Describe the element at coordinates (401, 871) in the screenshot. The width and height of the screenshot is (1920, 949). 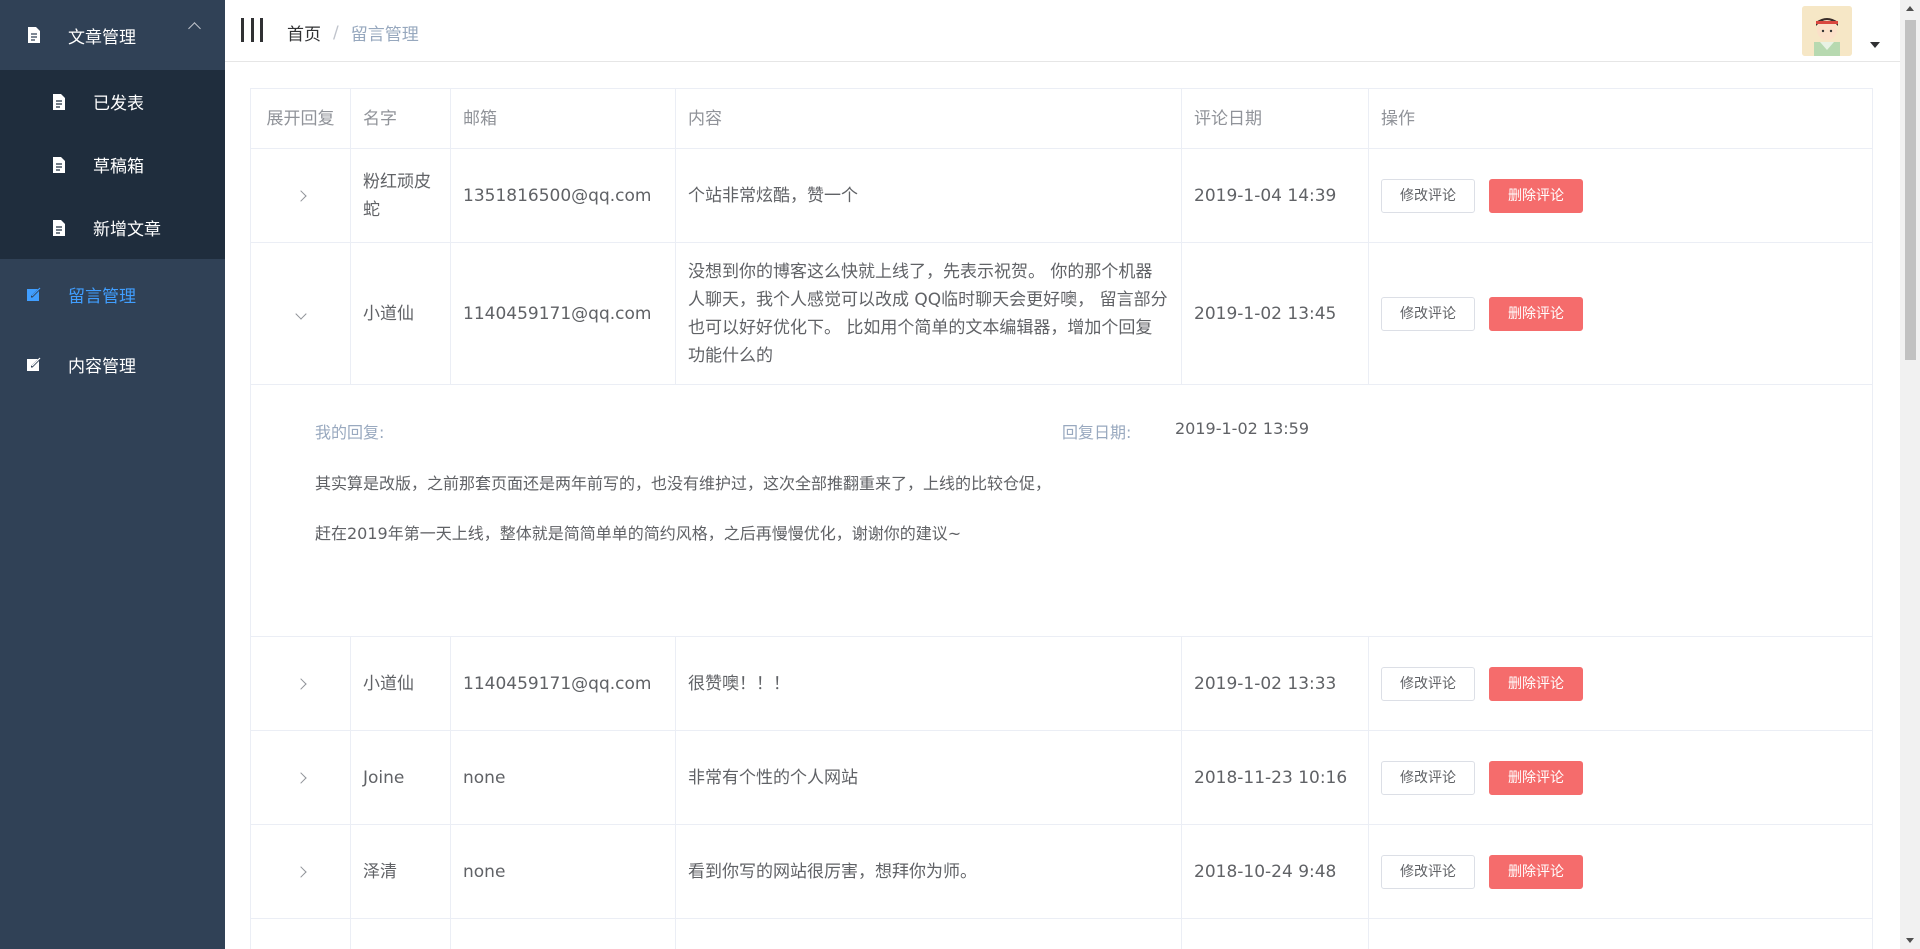
I see `name-cell: 泽清` at that location.